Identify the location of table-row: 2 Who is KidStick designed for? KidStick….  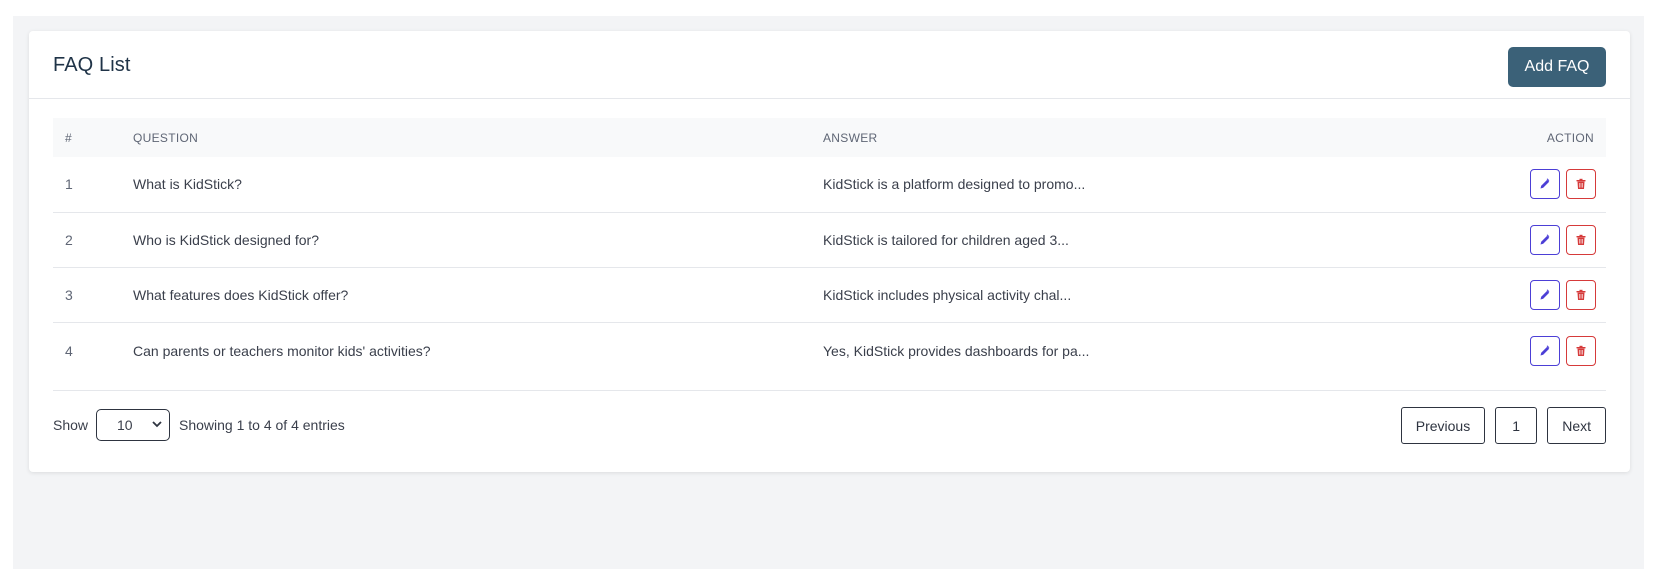
(829, 239).